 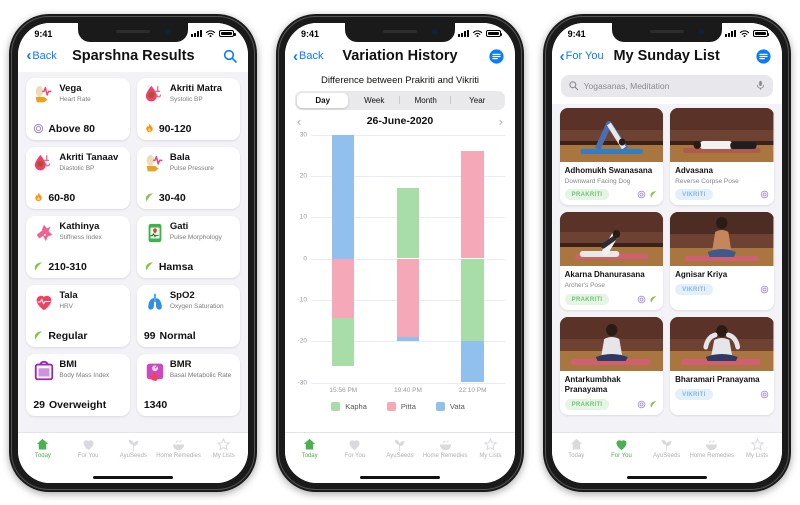 What do you see at coordinates (303, 134) in the screenshot?
I see `y-tick: 30` at bounding box center [303, 134].